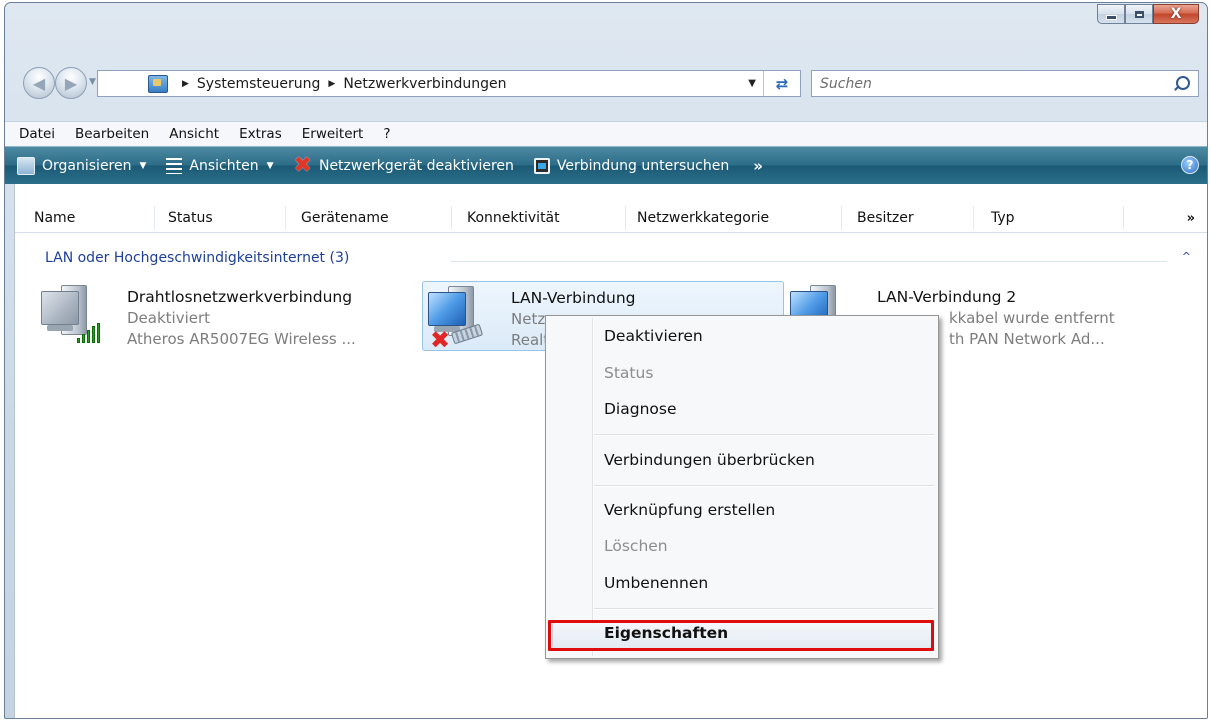  I want to click on disable-device-button: ✖ Netzwerkgerät deaktivieren, so click(404, 165).